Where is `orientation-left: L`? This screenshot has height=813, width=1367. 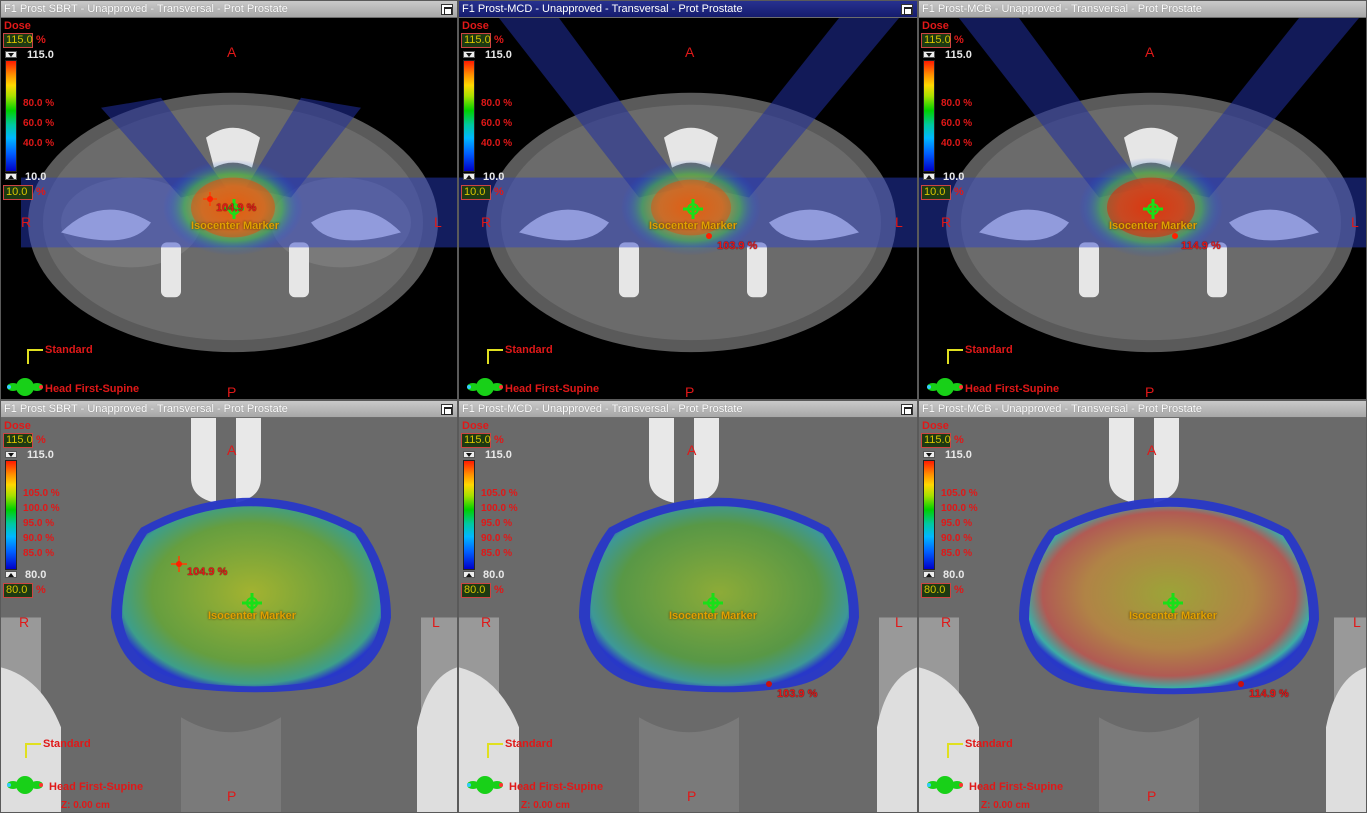 orientation-left: L is located at coordinates (899, 622).